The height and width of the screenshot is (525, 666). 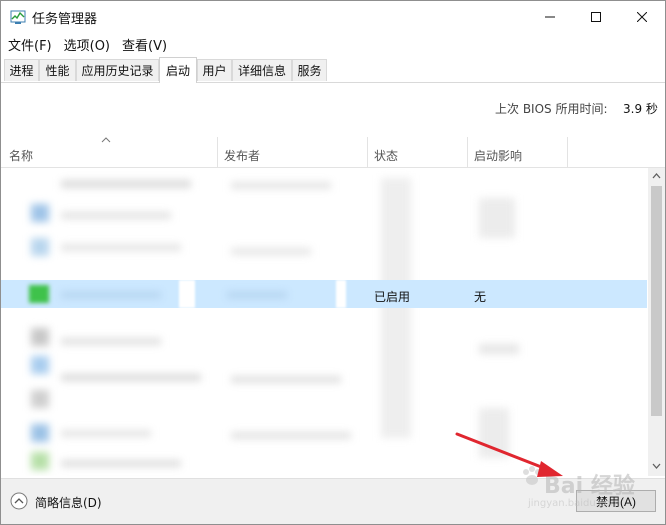 I want to click on paw-logo-icon, so click(x=532, y=475).